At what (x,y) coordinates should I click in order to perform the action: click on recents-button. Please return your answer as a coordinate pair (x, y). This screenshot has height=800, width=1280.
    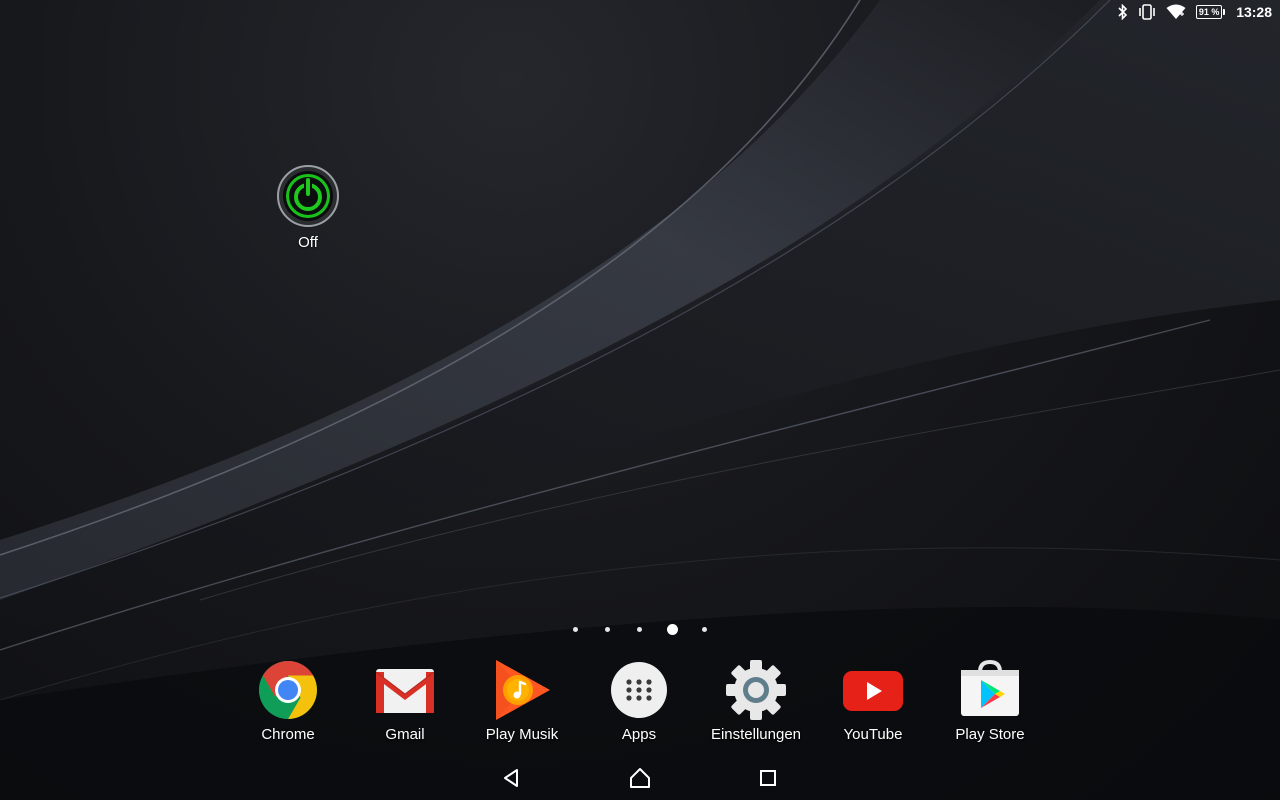
    Looking at the image, I should click on (768, 778).